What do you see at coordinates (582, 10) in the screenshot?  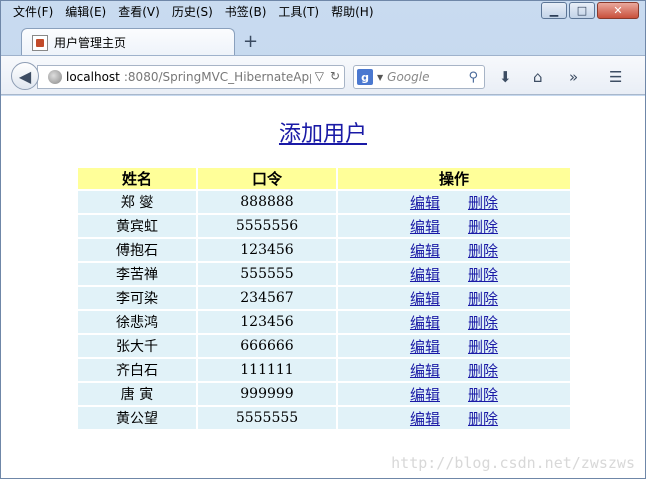 I see `maximize-button: □` at bounding box center [582, 10].